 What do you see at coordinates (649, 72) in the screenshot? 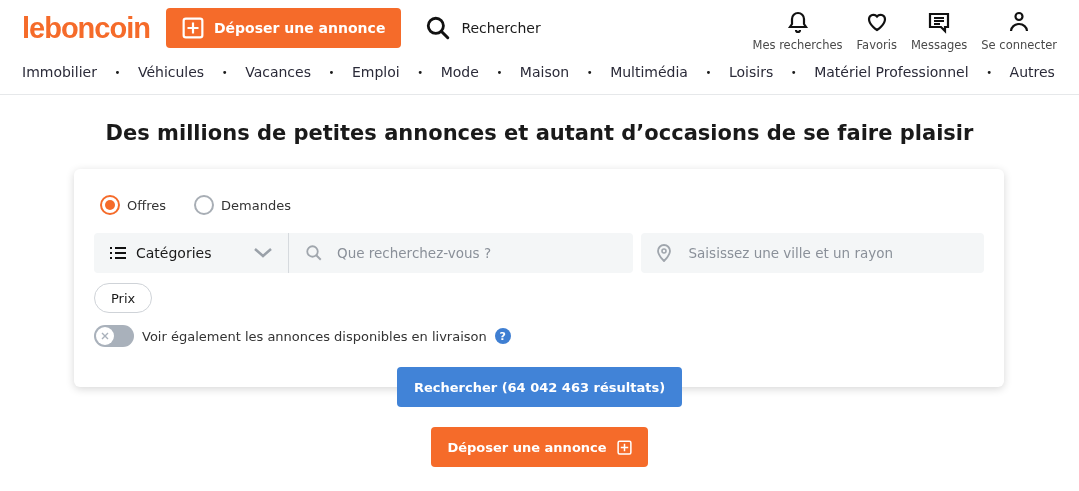
I see `category-link: Multimédia` at bounding box center [649, 72].